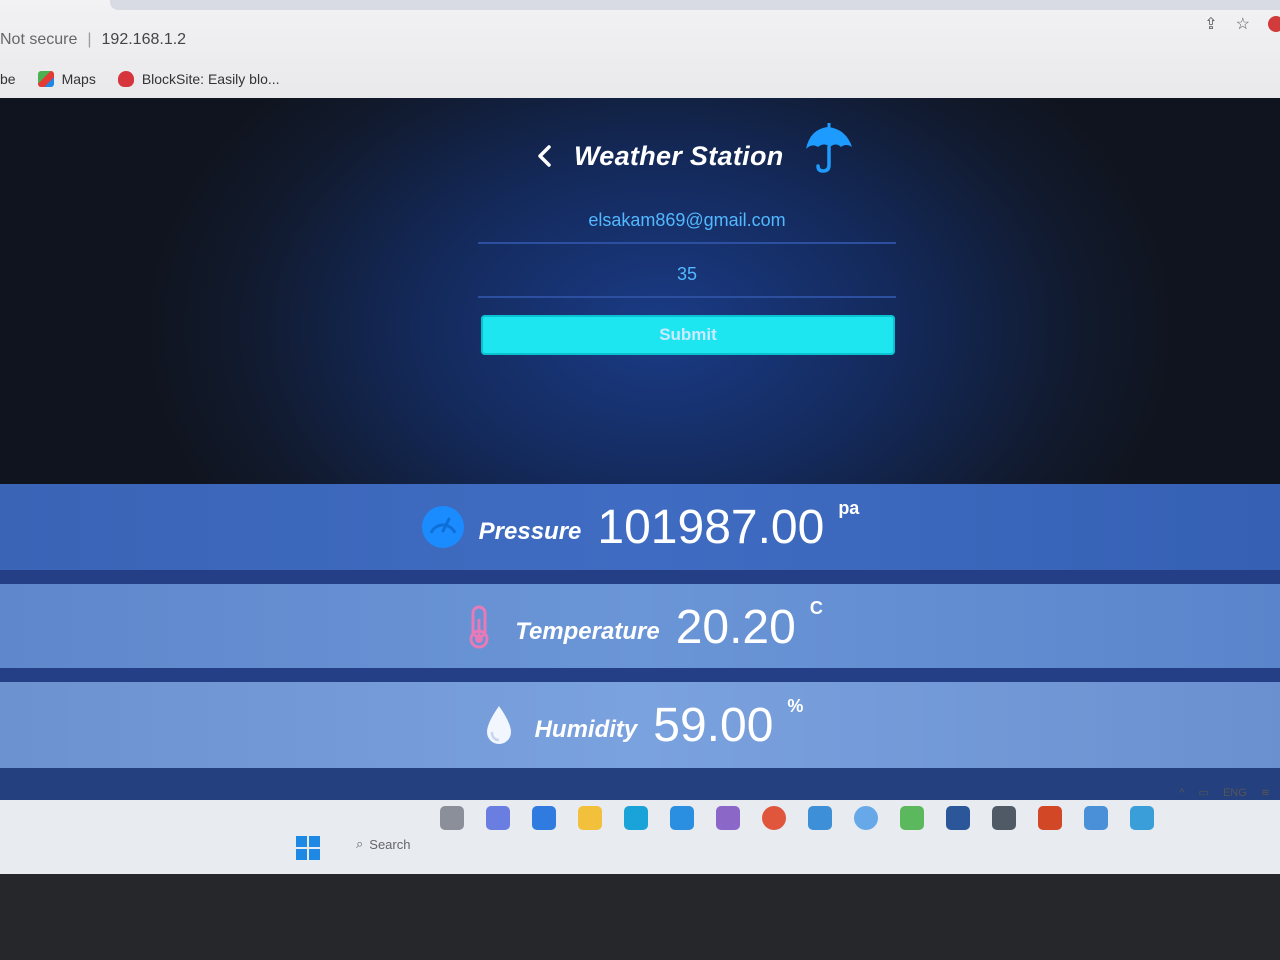 This screenshot has width=1280, height=960. What do you see at coordinates (1235, 793) in the screenshot?
I see `language-indicator: ENG` at bounding box center [1235, 793].